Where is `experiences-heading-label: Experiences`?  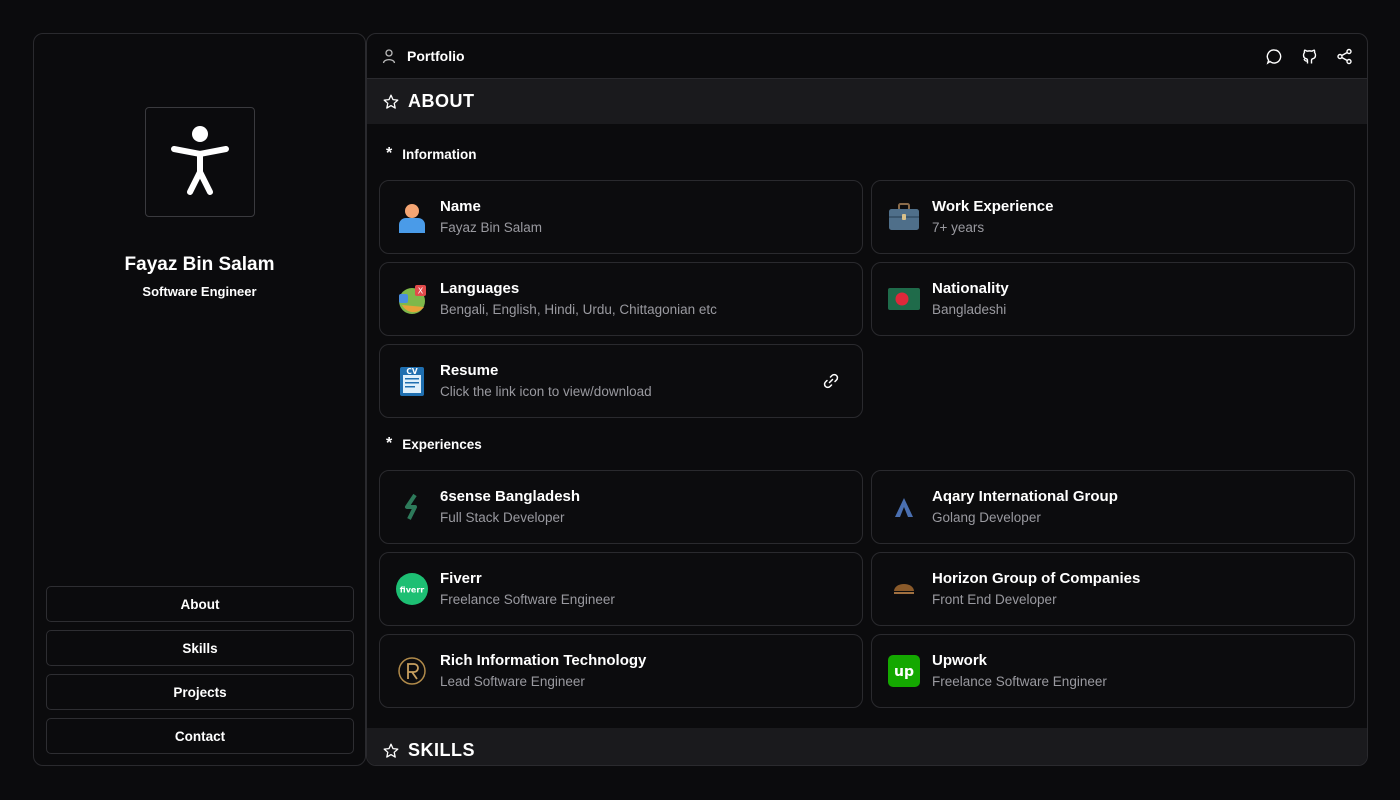
experiences-heading-label: Experiences is located at coordinates (442, 444).